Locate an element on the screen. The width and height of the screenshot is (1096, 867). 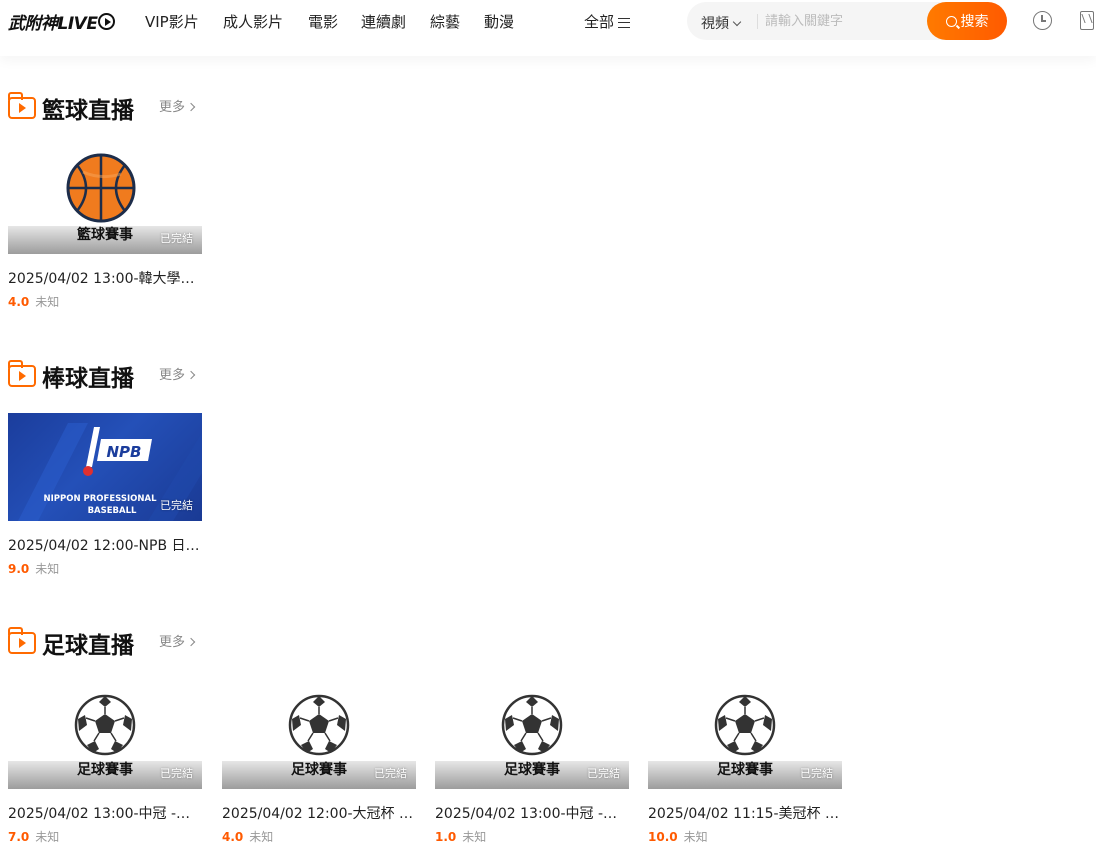
more-link-soccer: 更多 is located at coordinates (177, 640).